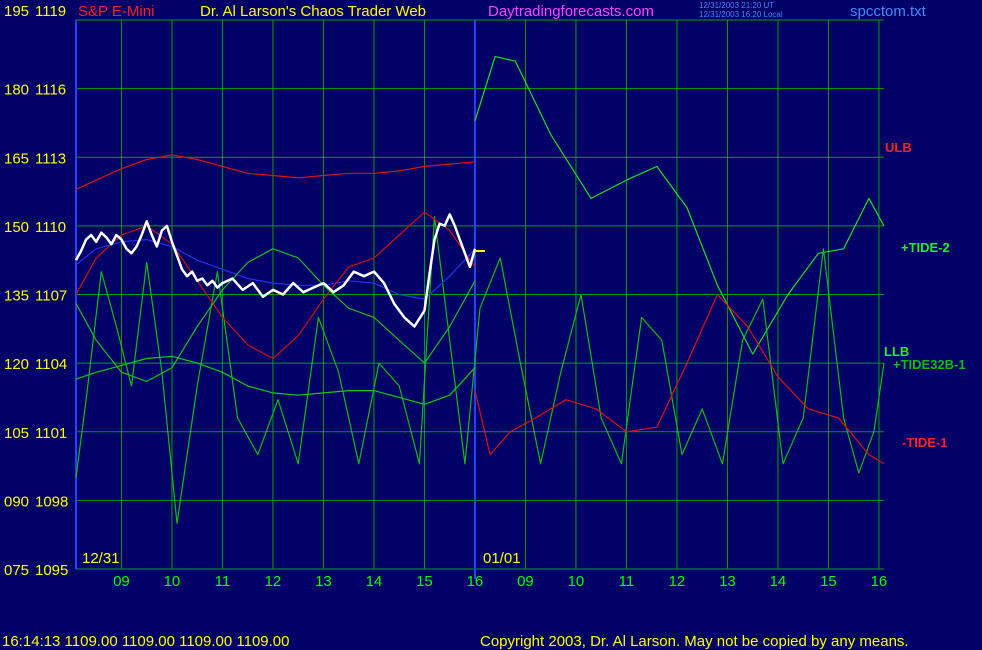  Describe the element at coordinates (888, 11) in the screenshot. I see `data-filename: spcctom.txt` at that location.